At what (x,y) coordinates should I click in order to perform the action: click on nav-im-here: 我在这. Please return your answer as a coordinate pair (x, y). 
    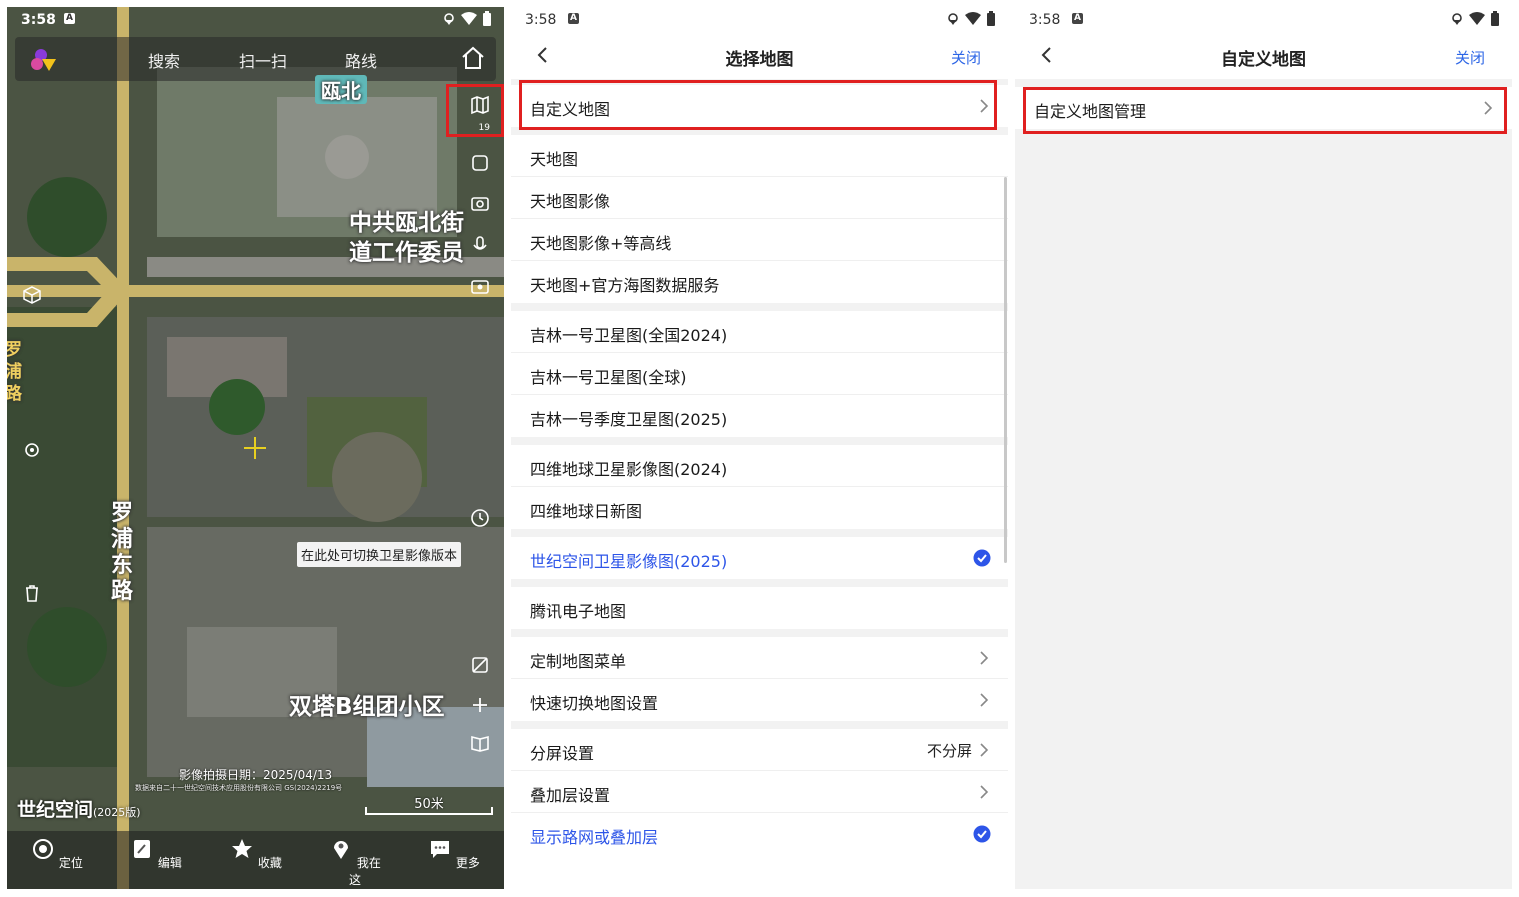
    Looking at the image, I should click on (355, 862).